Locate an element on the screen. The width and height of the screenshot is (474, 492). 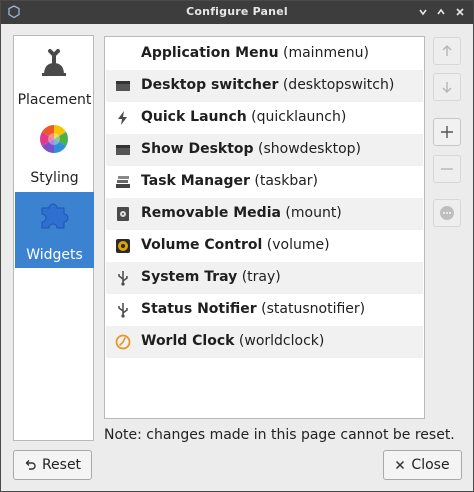
close-label: Close is located at coordinates (430, 465).